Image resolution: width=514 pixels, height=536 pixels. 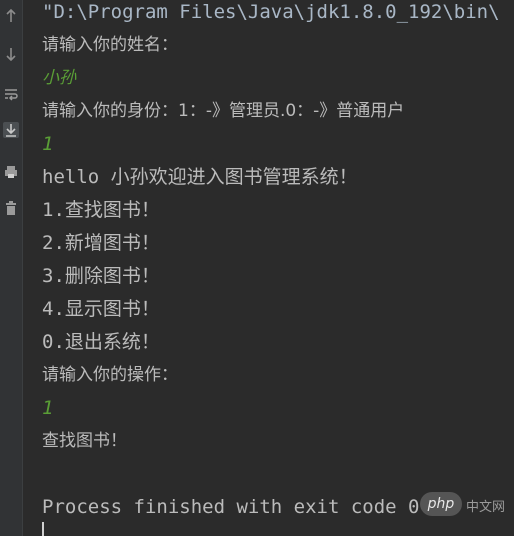 What do you see at coordinates (223, 111) in the screenshot?
I see `output-line: 请输入你的身份：1：-》管理员.0：-》普通用户` at bounding box center [223, 111].